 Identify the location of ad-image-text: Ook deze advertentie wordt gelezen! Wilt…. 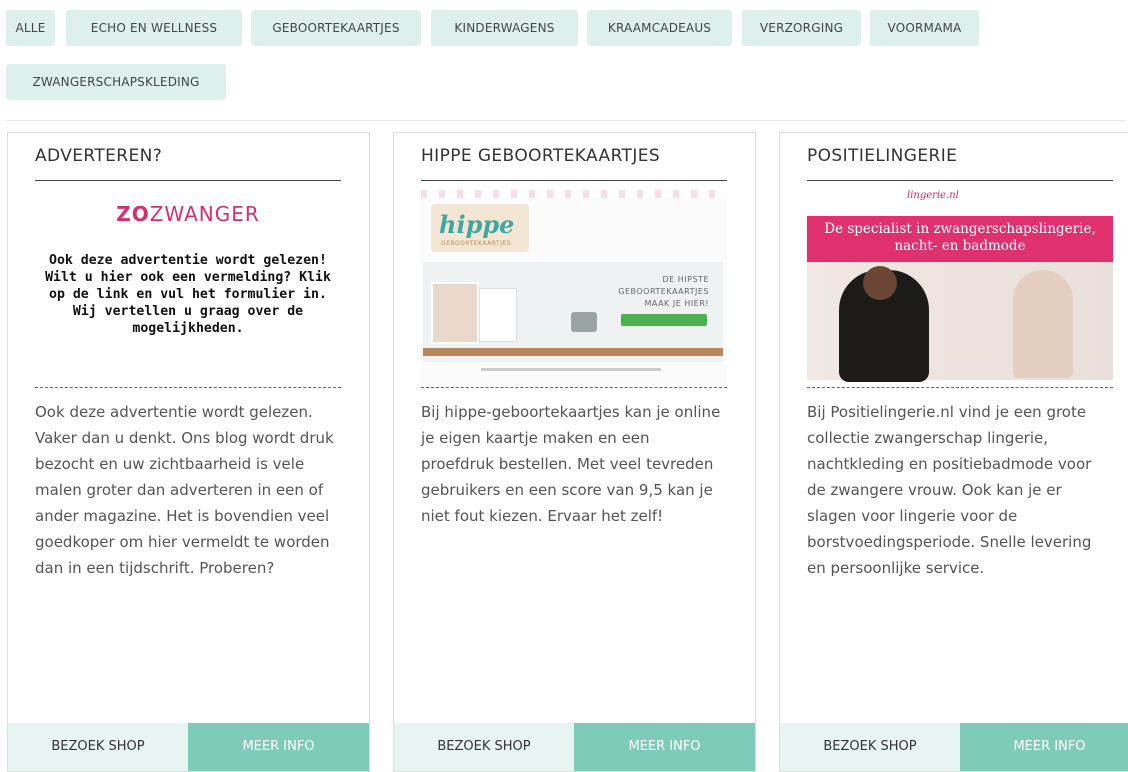
(188, 294).